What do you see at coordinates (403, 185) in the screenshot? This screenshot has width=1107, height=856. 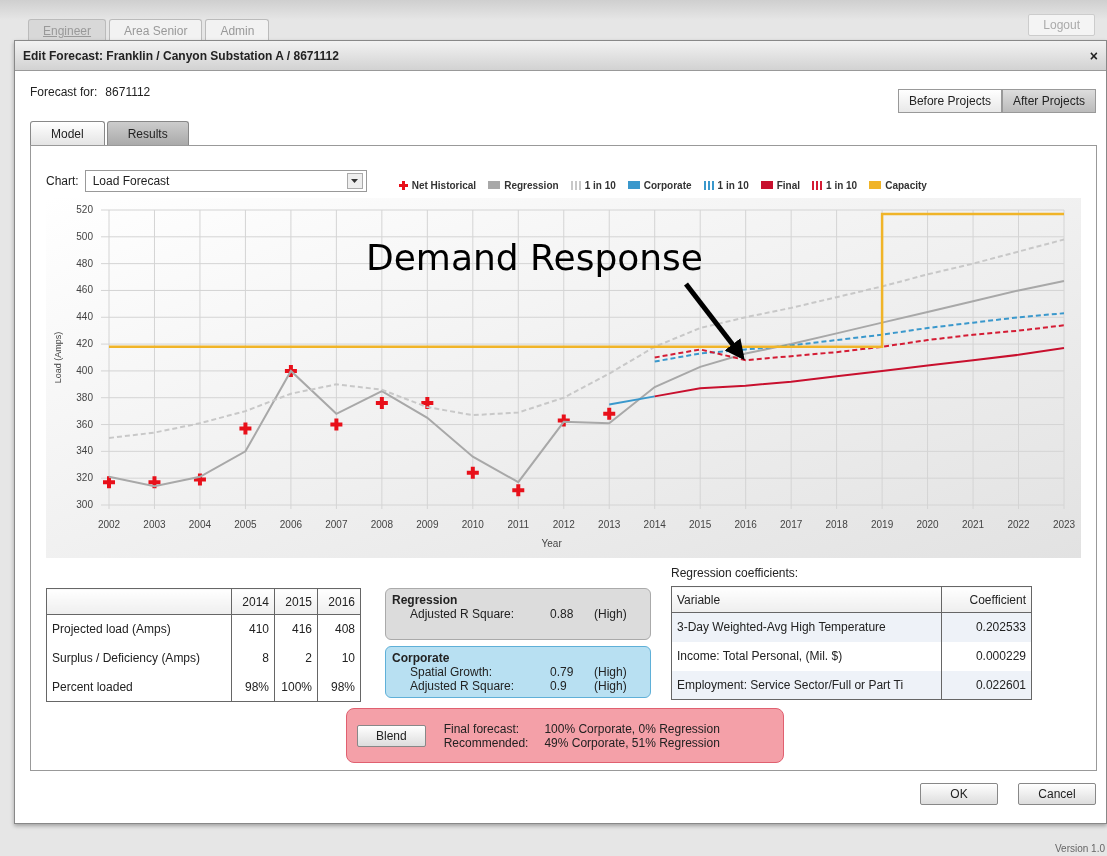 I see `cross-icon` at bounding box center [403, 185].